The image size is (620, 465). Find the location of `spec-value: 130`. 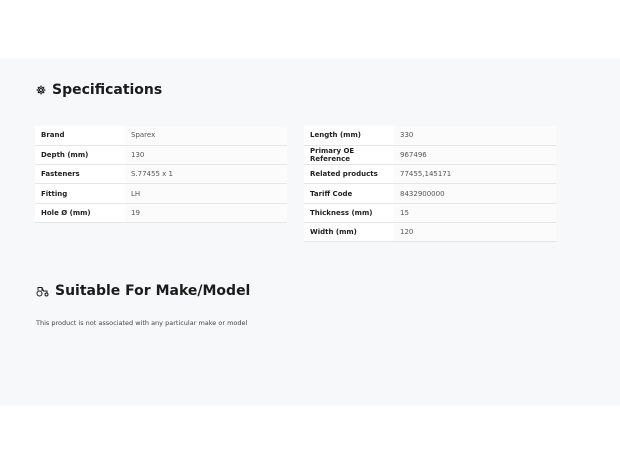

spec-value: 130 is located at coordinates (206, 155).